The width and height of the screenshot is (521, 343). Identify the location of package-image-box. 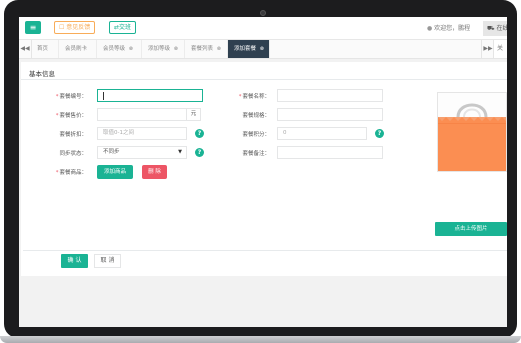
(472, 132).